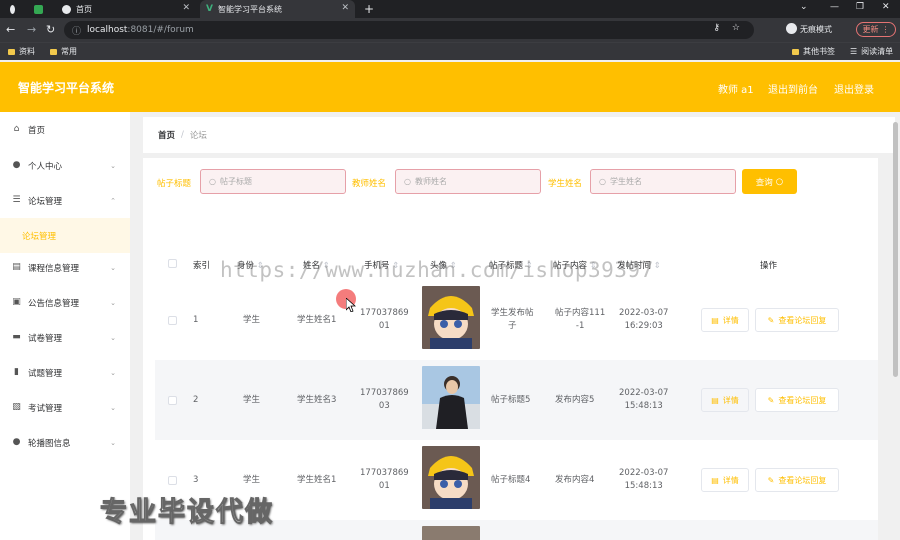  Describe the element at coordinates (37, 130) in the screenshot. I see `sidebar-item-label: 首页` at that location.